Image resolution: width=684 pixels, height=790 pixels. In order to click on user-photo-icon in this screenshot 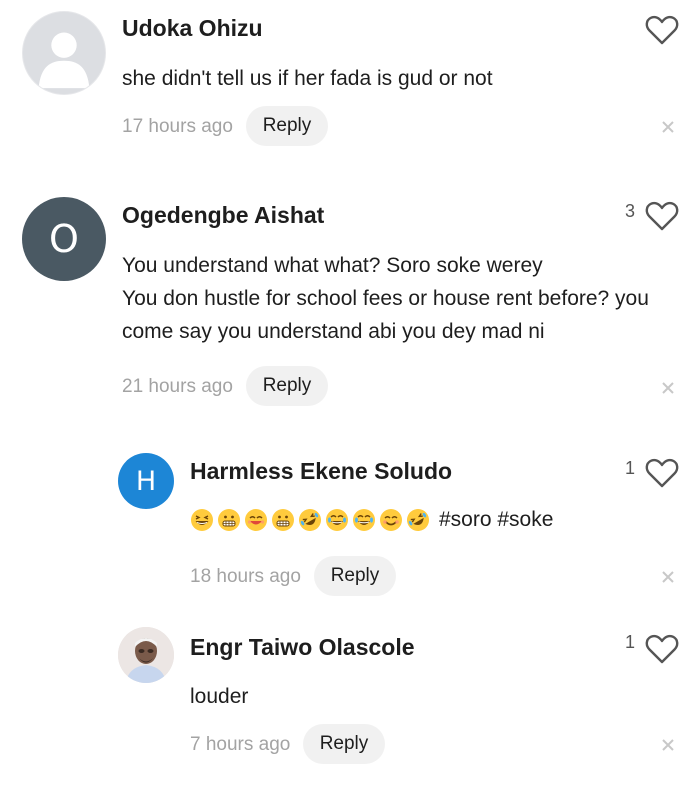, I will do `click(146, 655)`.